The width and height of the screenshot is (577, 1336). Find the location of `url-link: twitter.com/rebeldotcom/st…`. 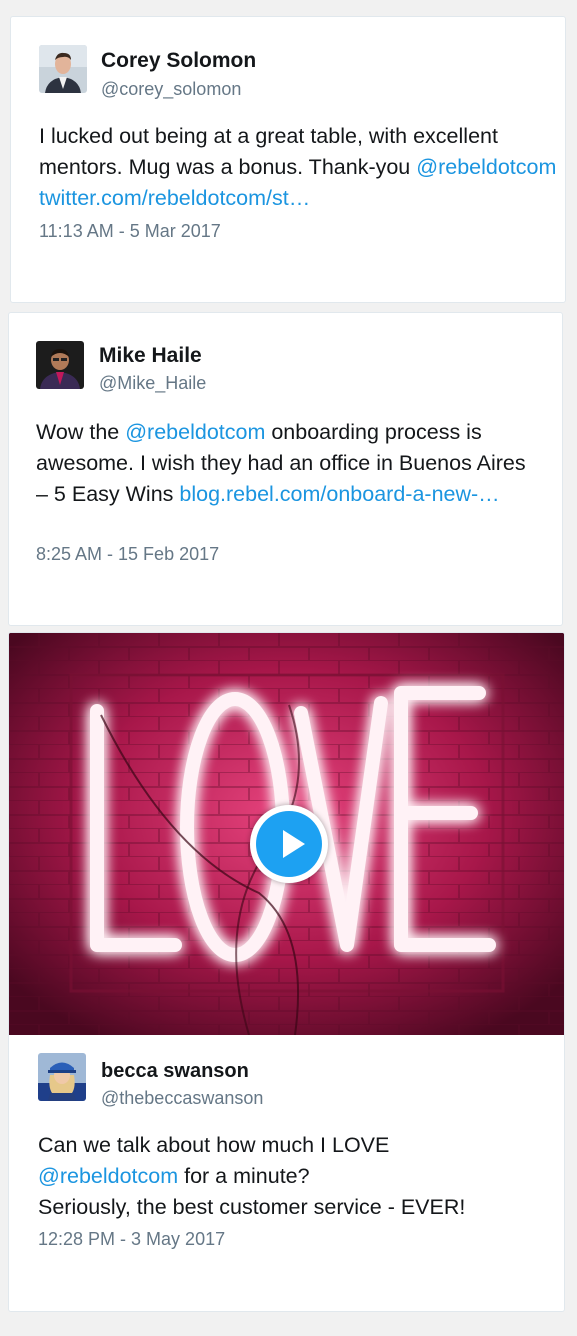

url-link: twitter.com/rebeldotcom/st… is located at coordinates (174, 198).